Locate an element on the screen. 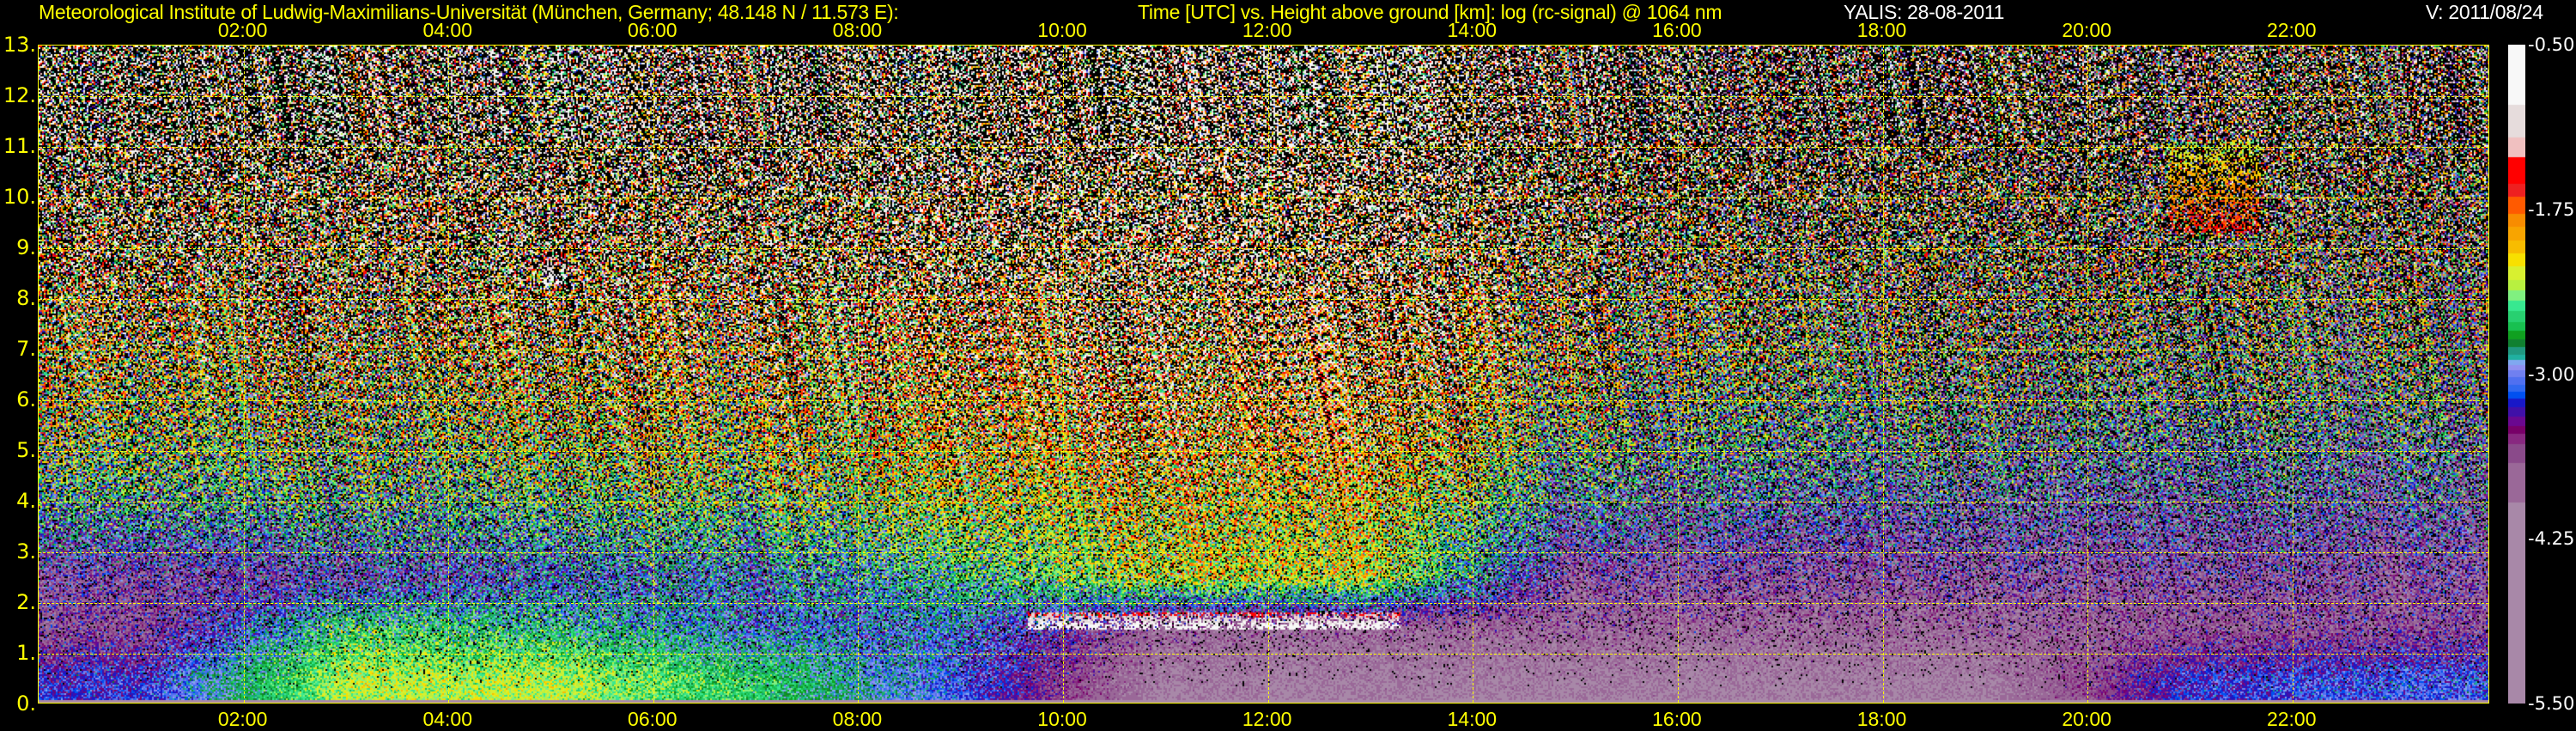 The width and height of the screenshot is (2576, 731). time-tick-label-bottom: 06:00 is located at coordinates (652, 719).